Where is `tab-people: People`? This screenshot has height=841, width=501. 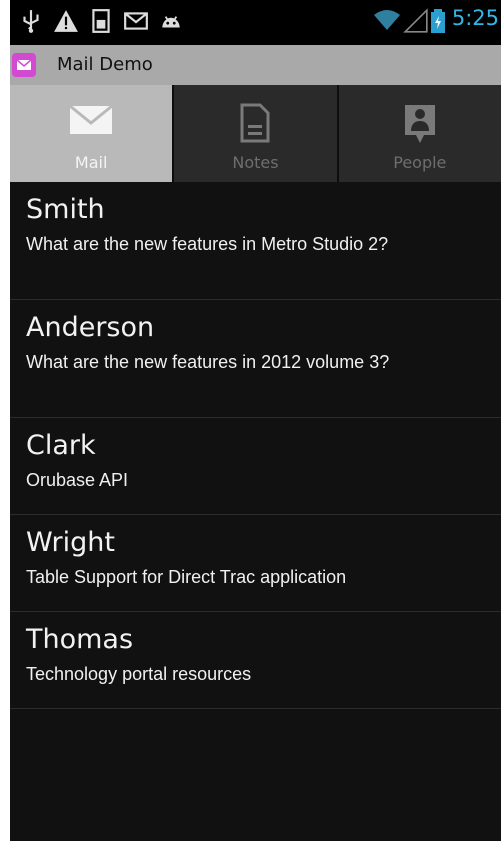
tab-people: People is located at coordinates (419, 133).